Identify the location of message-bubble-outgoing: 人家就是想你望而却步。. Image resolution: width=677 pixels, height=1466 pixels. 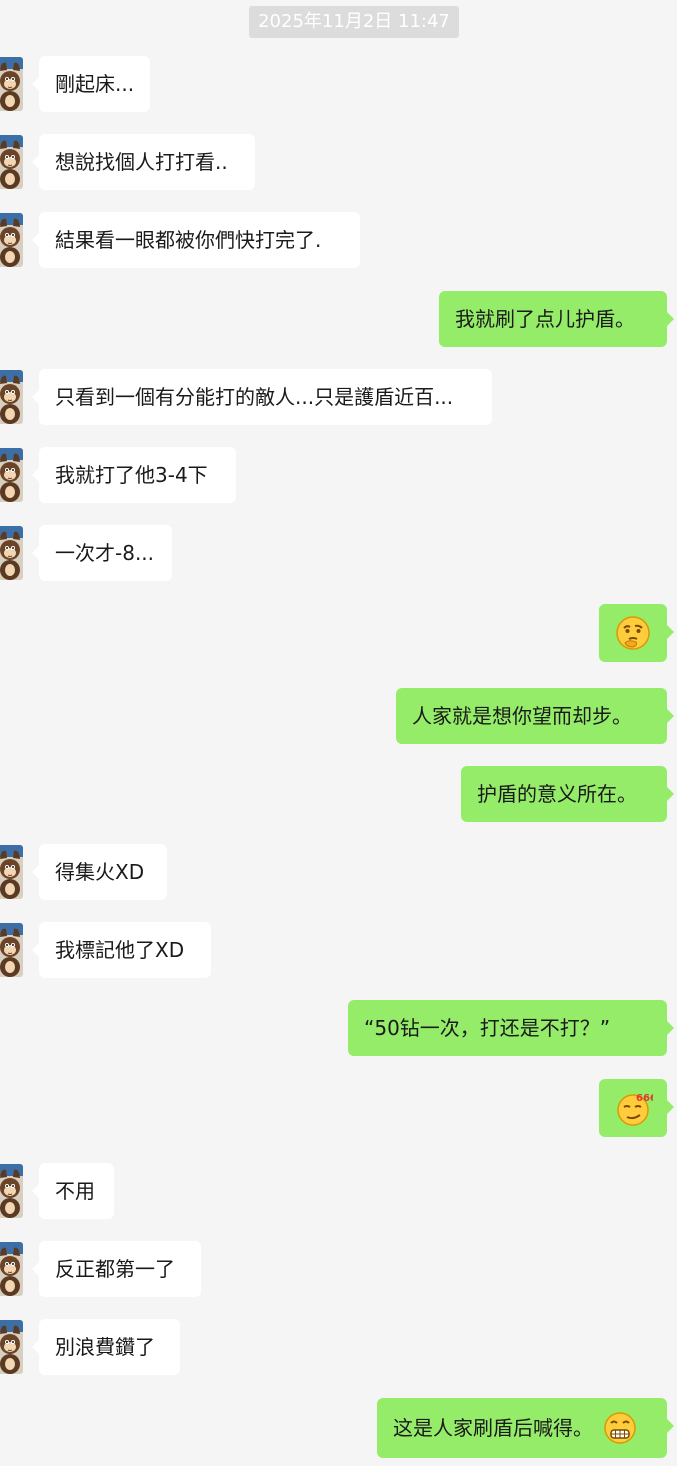
(535, 716).